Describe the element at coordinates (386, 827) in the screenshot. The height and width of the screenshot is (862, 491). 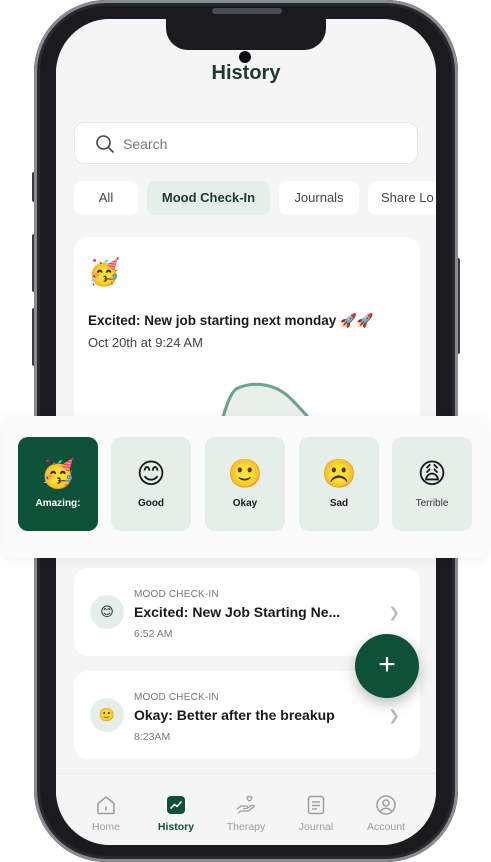
I see `tab-account-label: Account` at that location.